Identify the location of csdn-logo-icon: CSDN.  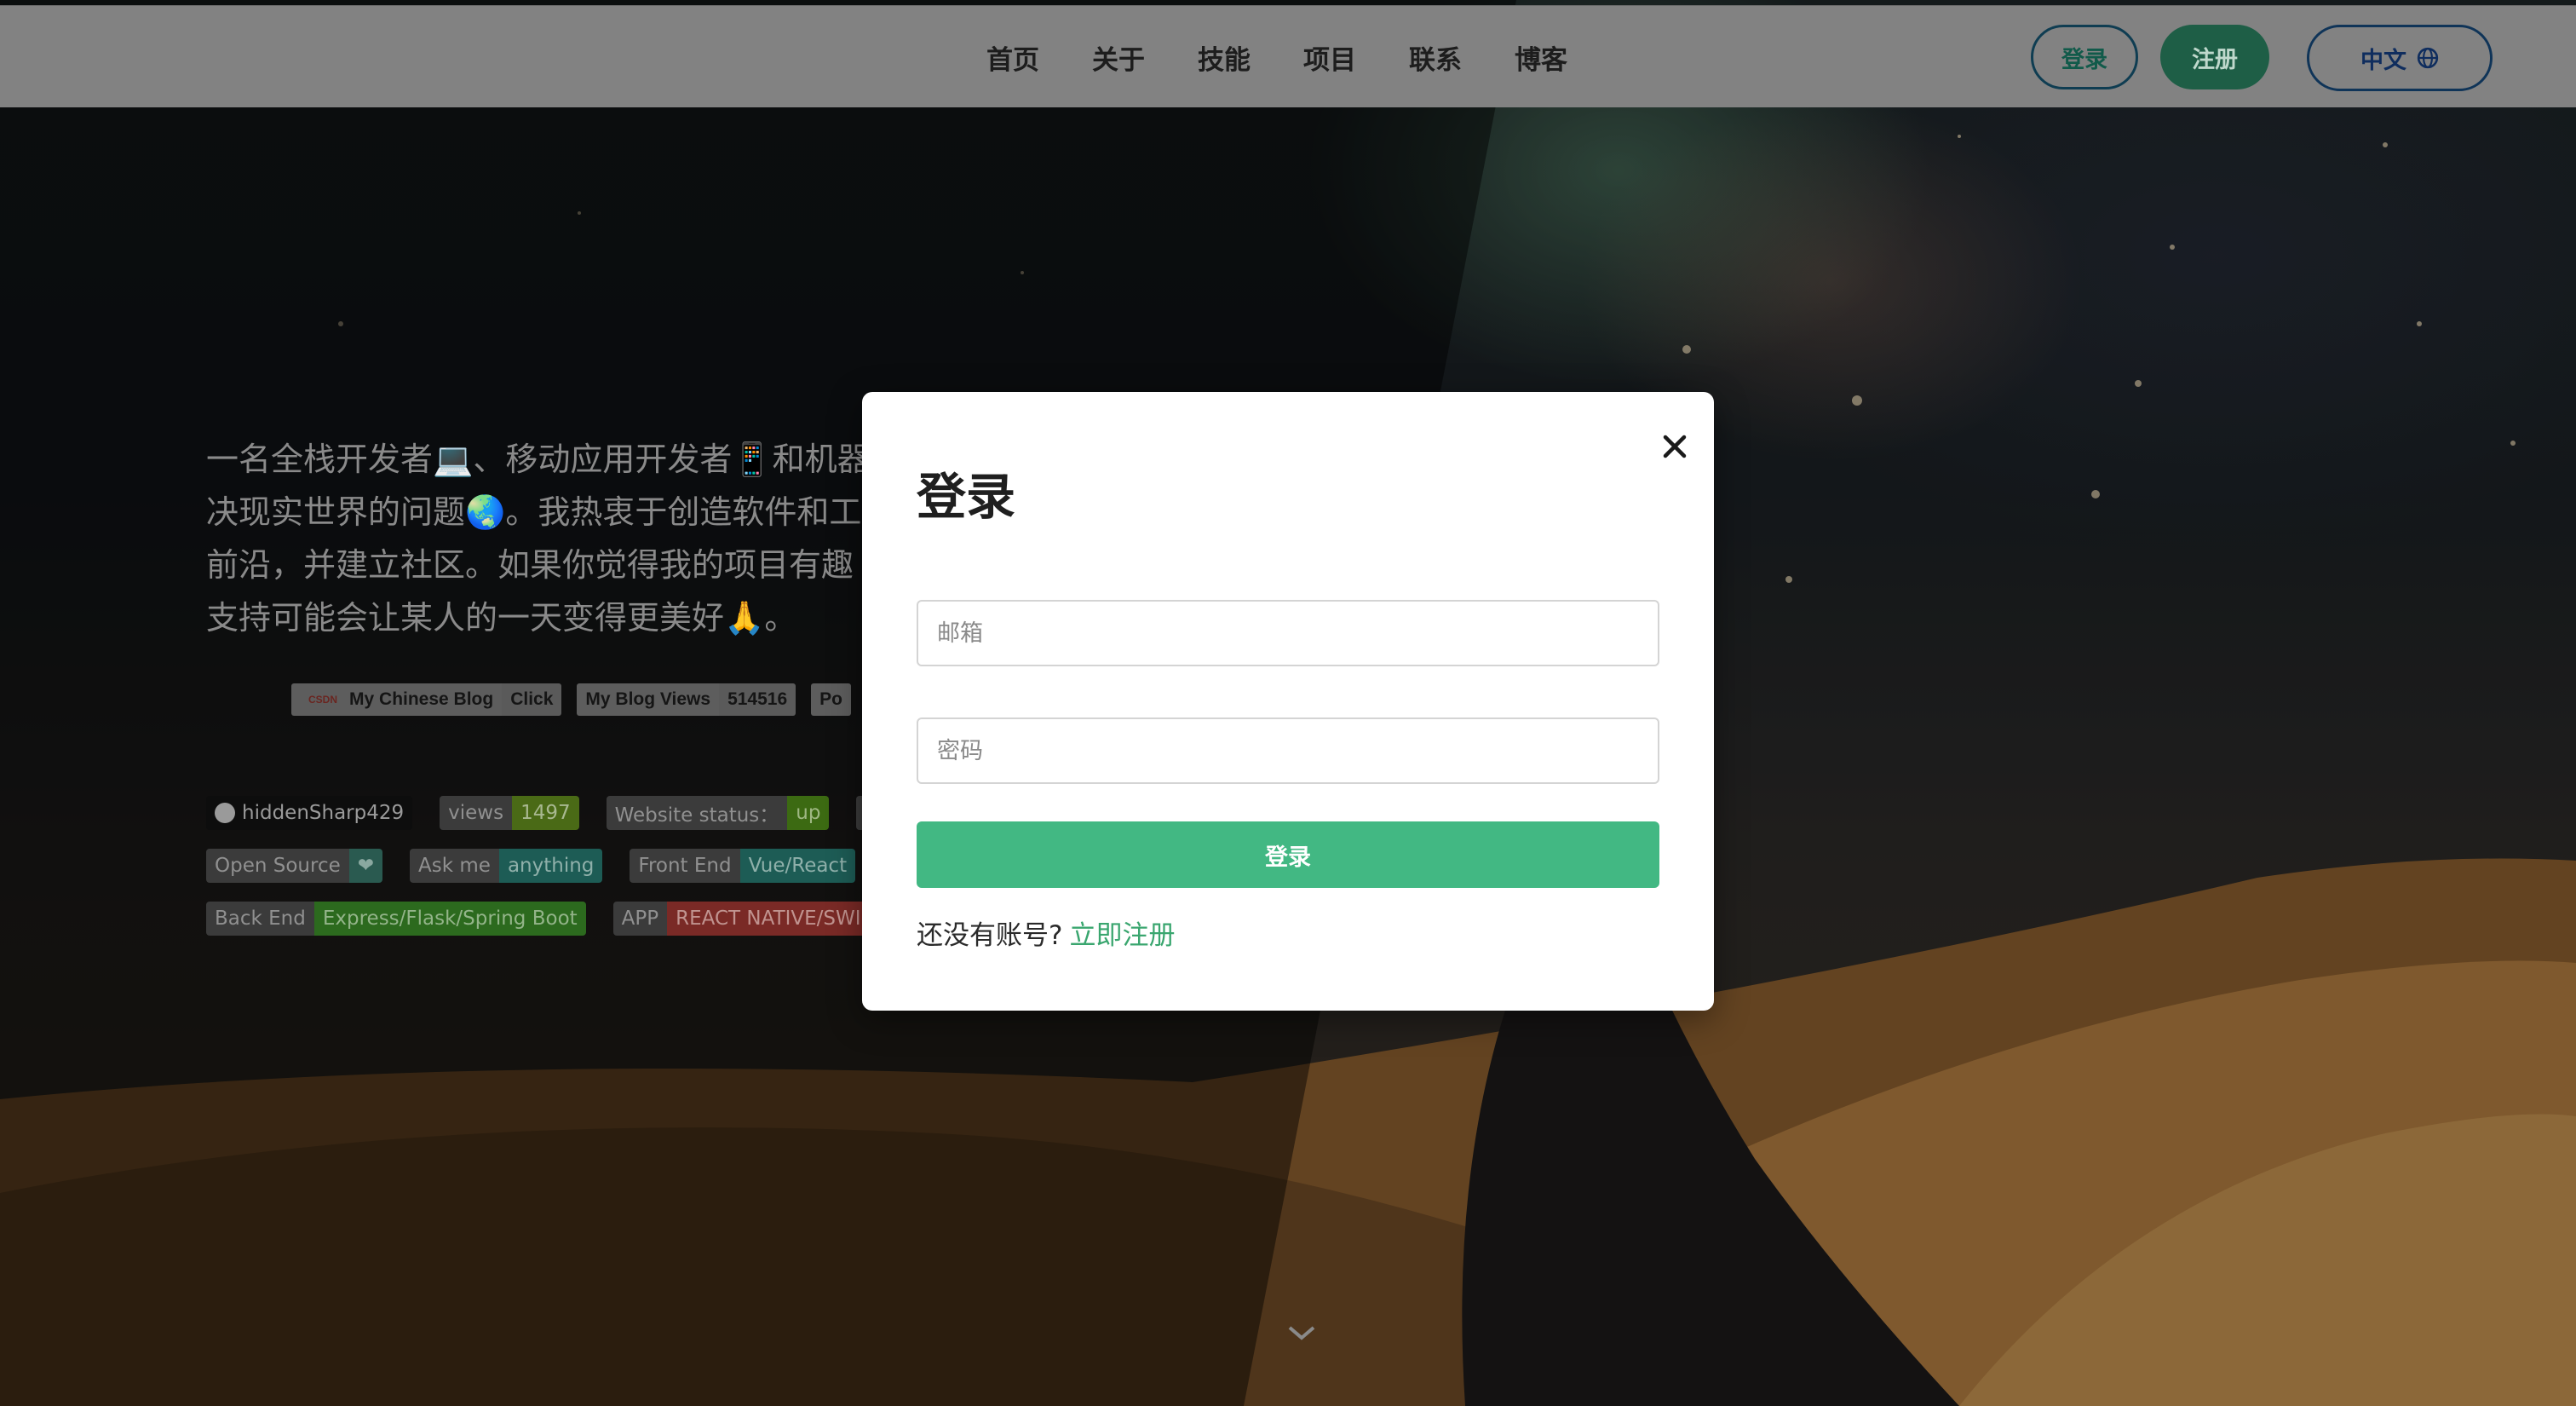
(323, 700).